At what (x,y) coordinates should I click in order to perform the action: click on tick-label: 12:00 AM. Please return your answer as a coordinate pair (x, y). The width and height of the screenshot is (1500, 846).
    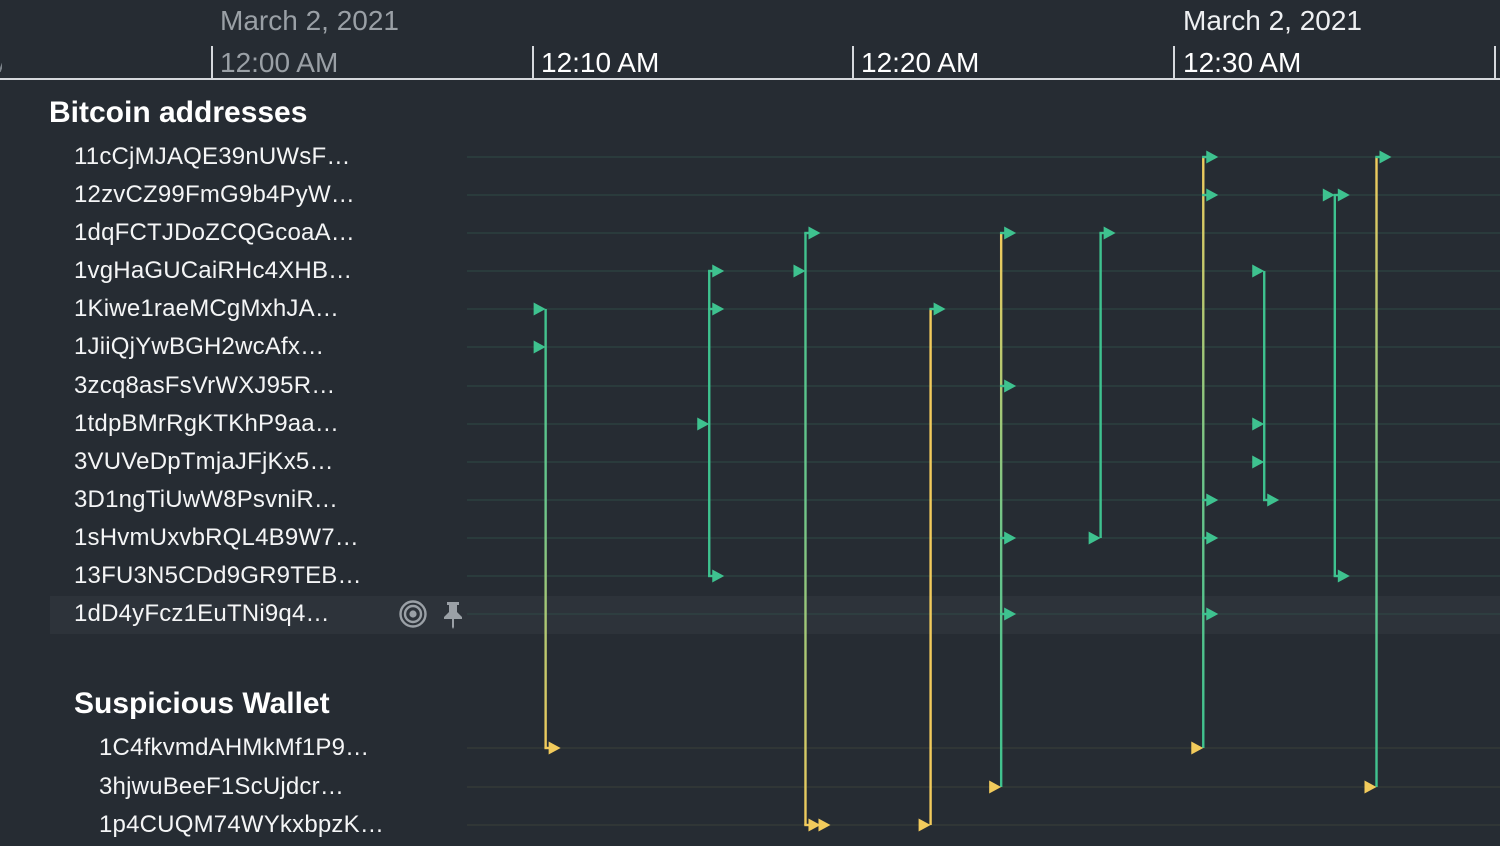
    Looking at the image, I should click on (279, 62).